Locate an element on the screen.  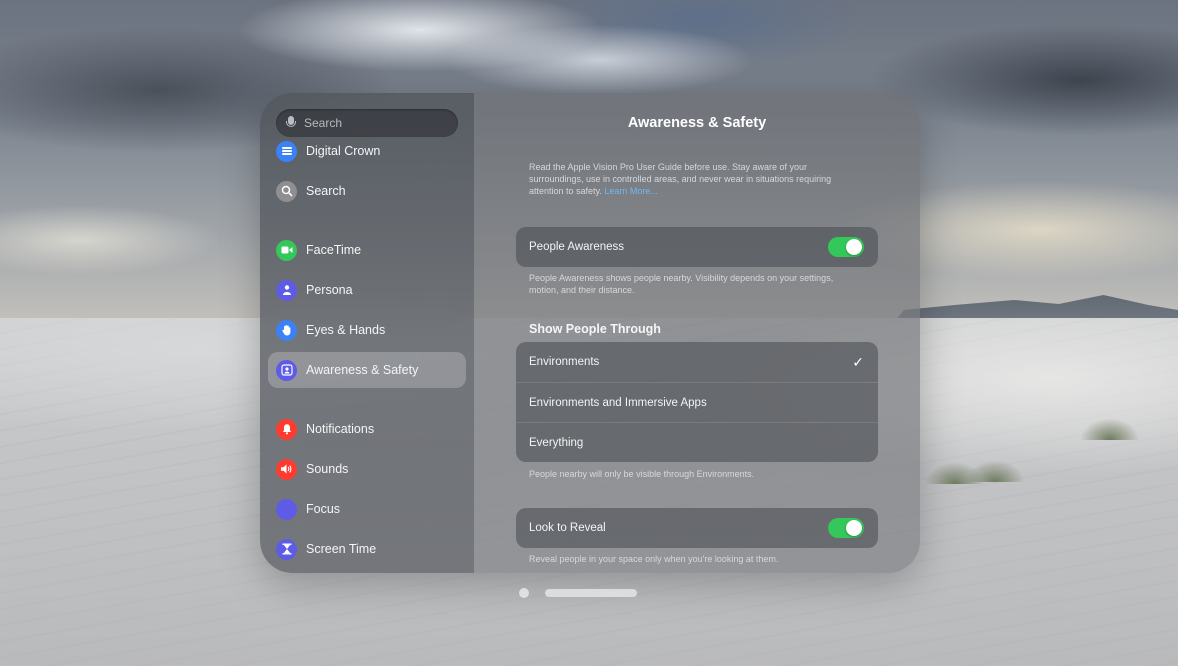
sidebar-item-screen-time: Screen Time is located at coordinates (367, 549).